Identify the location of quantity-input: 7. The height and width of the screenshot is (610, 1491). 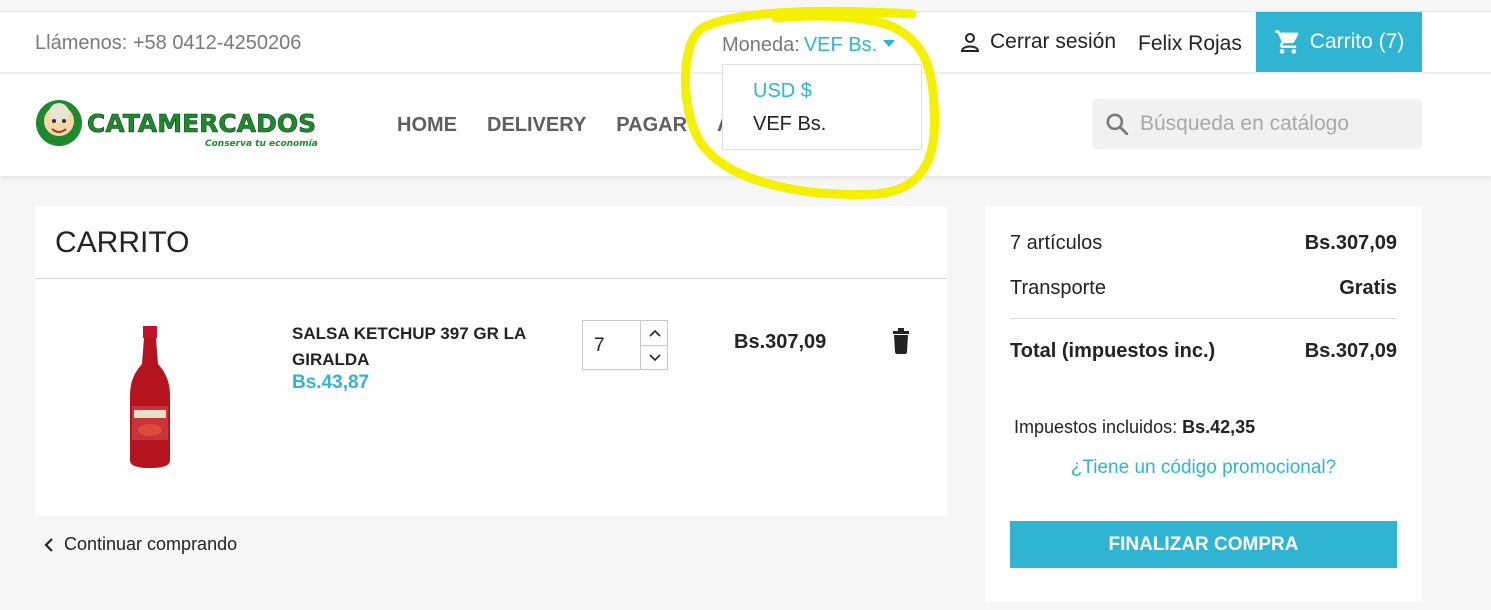
(599, 346).